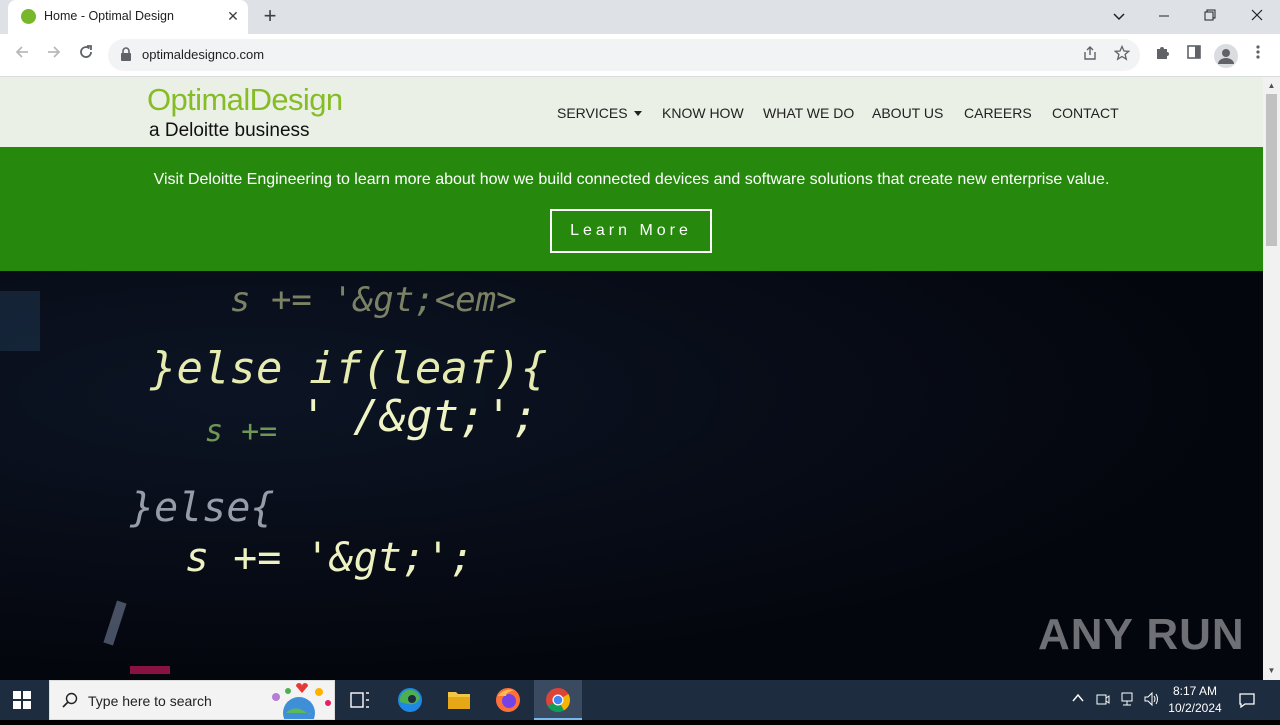  What do you see at coordinates (54, 55) in the screenshot?
I see `forward-arrow-icon` at bounding box center [54, 55].